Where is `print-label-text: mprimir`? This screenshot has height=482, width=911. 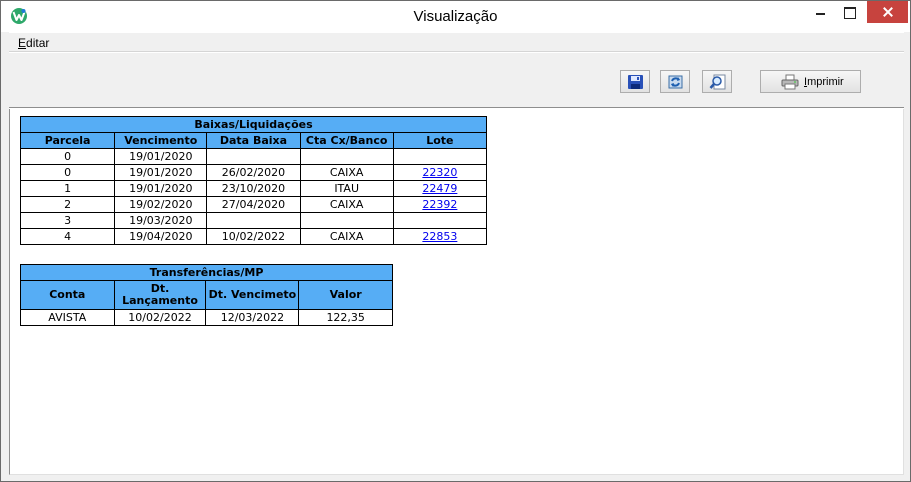
print-label-text: mprimir is located at coordinates (825, 82).